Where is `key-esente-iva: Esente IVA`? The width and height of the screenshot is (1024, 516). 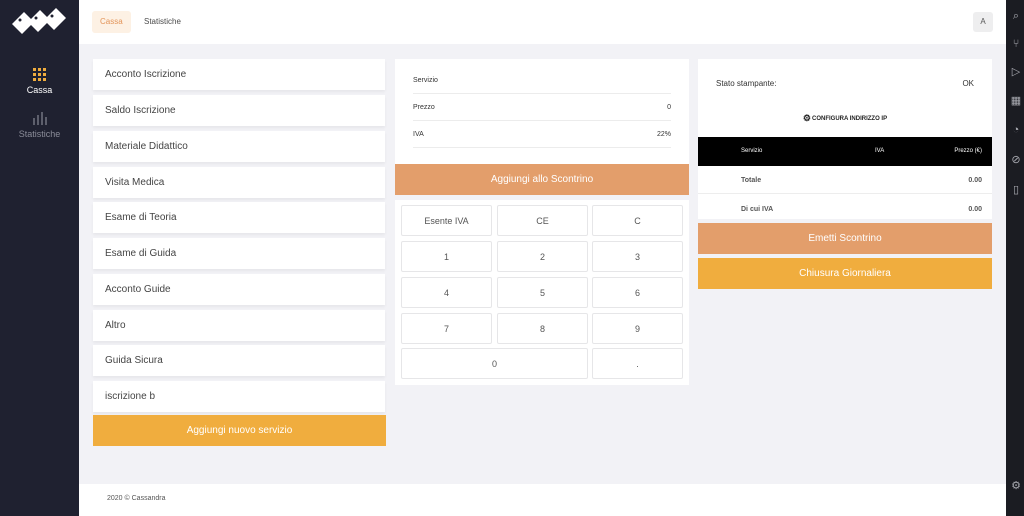
key-esente-iva: Esente IVA is located at coordinates (446, 220).